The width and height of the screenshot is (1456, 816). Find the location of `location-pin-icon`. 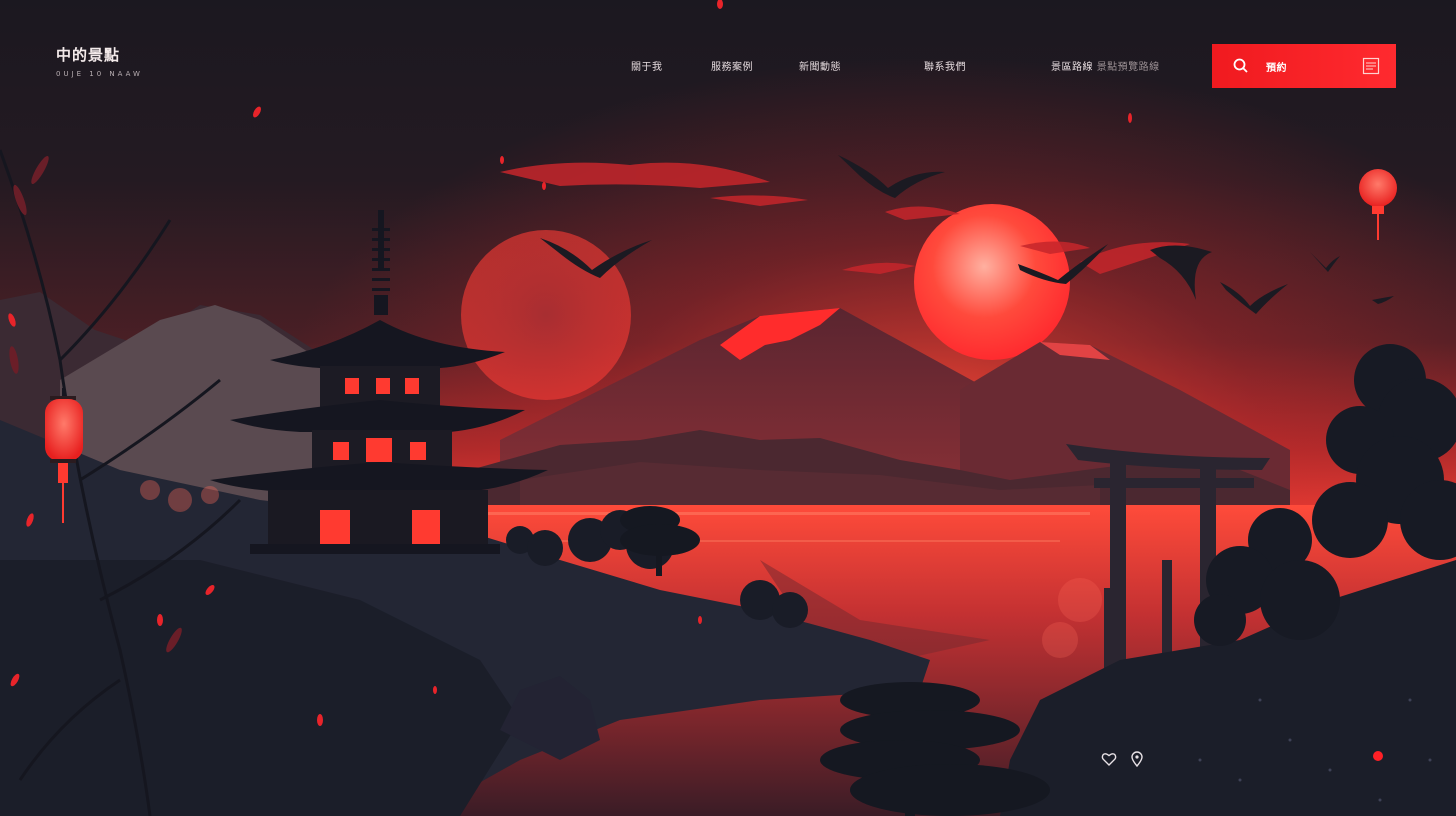

location-pin-icon is located at coordinates (1137, 759).